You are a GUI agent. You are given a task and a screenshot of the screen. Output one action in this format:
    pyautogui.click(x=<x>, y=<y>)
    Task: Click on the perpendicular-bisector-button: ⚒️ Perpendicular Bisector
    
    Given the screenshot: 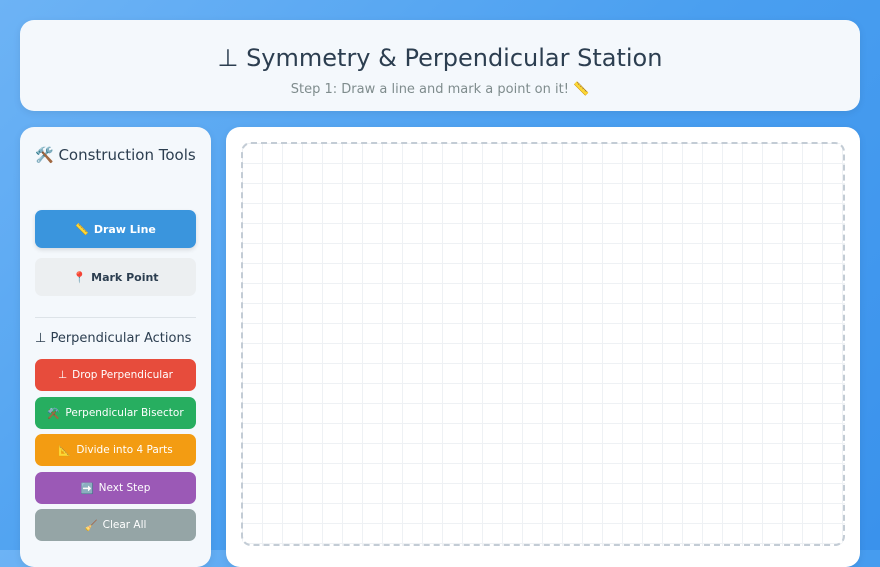 What is the action you would take?
    pyautogui.click(x=115, y=413)
    